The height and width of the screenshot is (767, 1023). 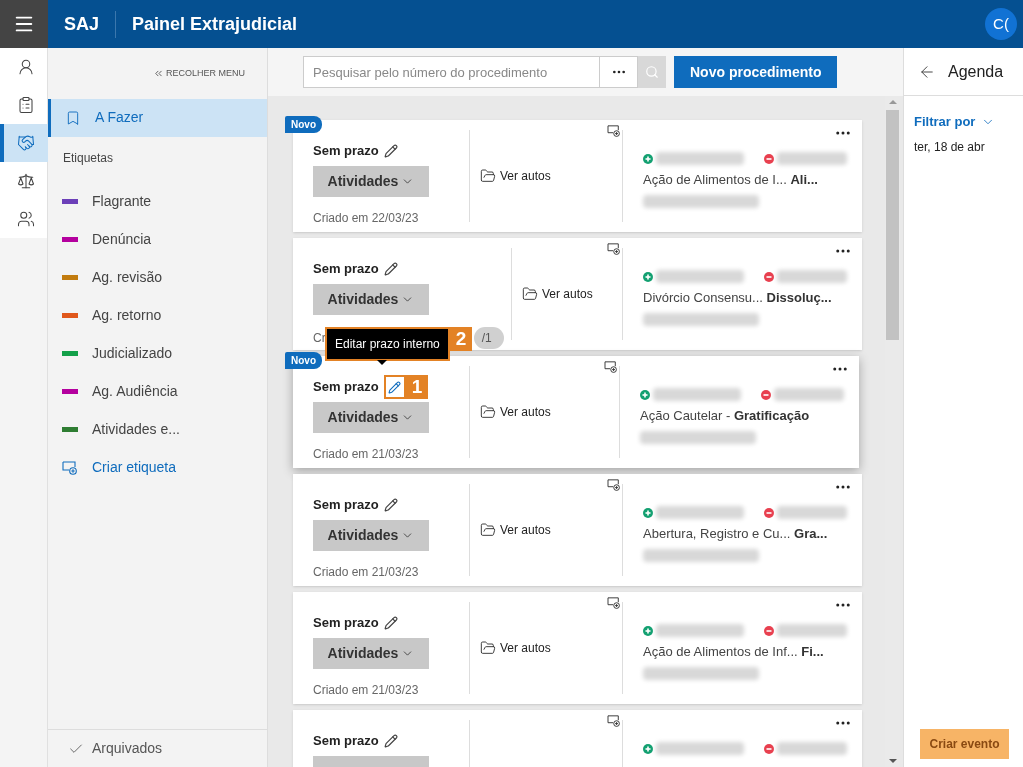 I want to click on created-date: Cr, so click(x=319, y=338).